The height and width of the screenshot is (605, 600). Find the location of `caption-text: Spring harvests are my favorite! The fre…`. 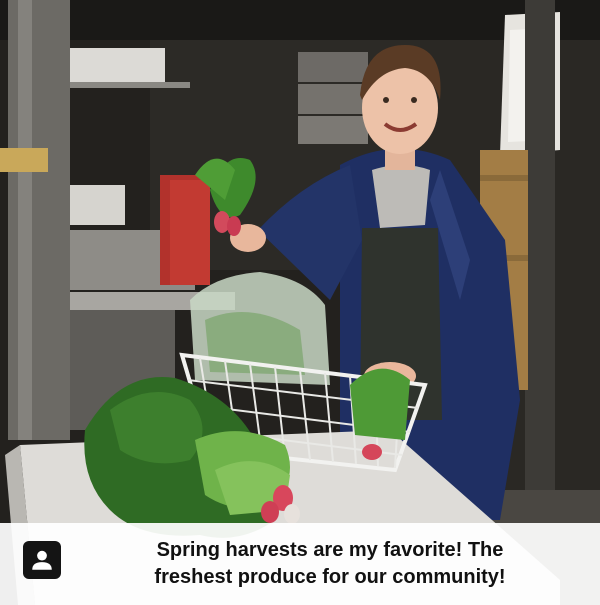

caption-text: Spring harvests are my favorite! The fre… is located at coordinates (330, 564).